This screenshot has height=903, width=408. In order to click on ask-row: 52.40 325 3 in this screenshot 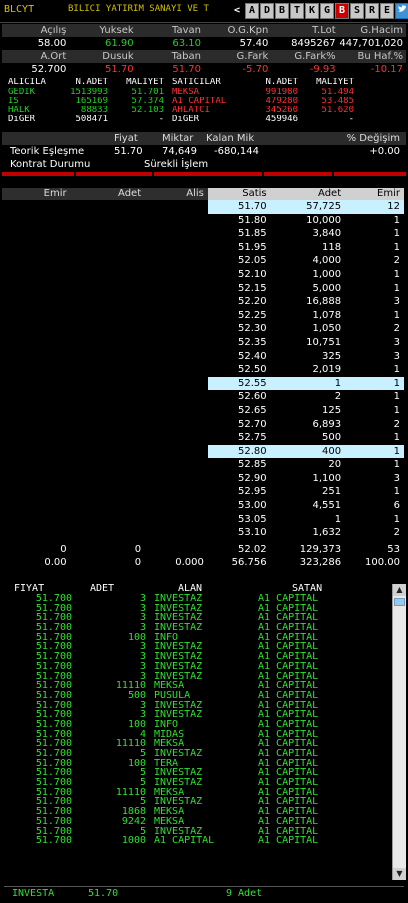, I will do `click(203, 356)`.